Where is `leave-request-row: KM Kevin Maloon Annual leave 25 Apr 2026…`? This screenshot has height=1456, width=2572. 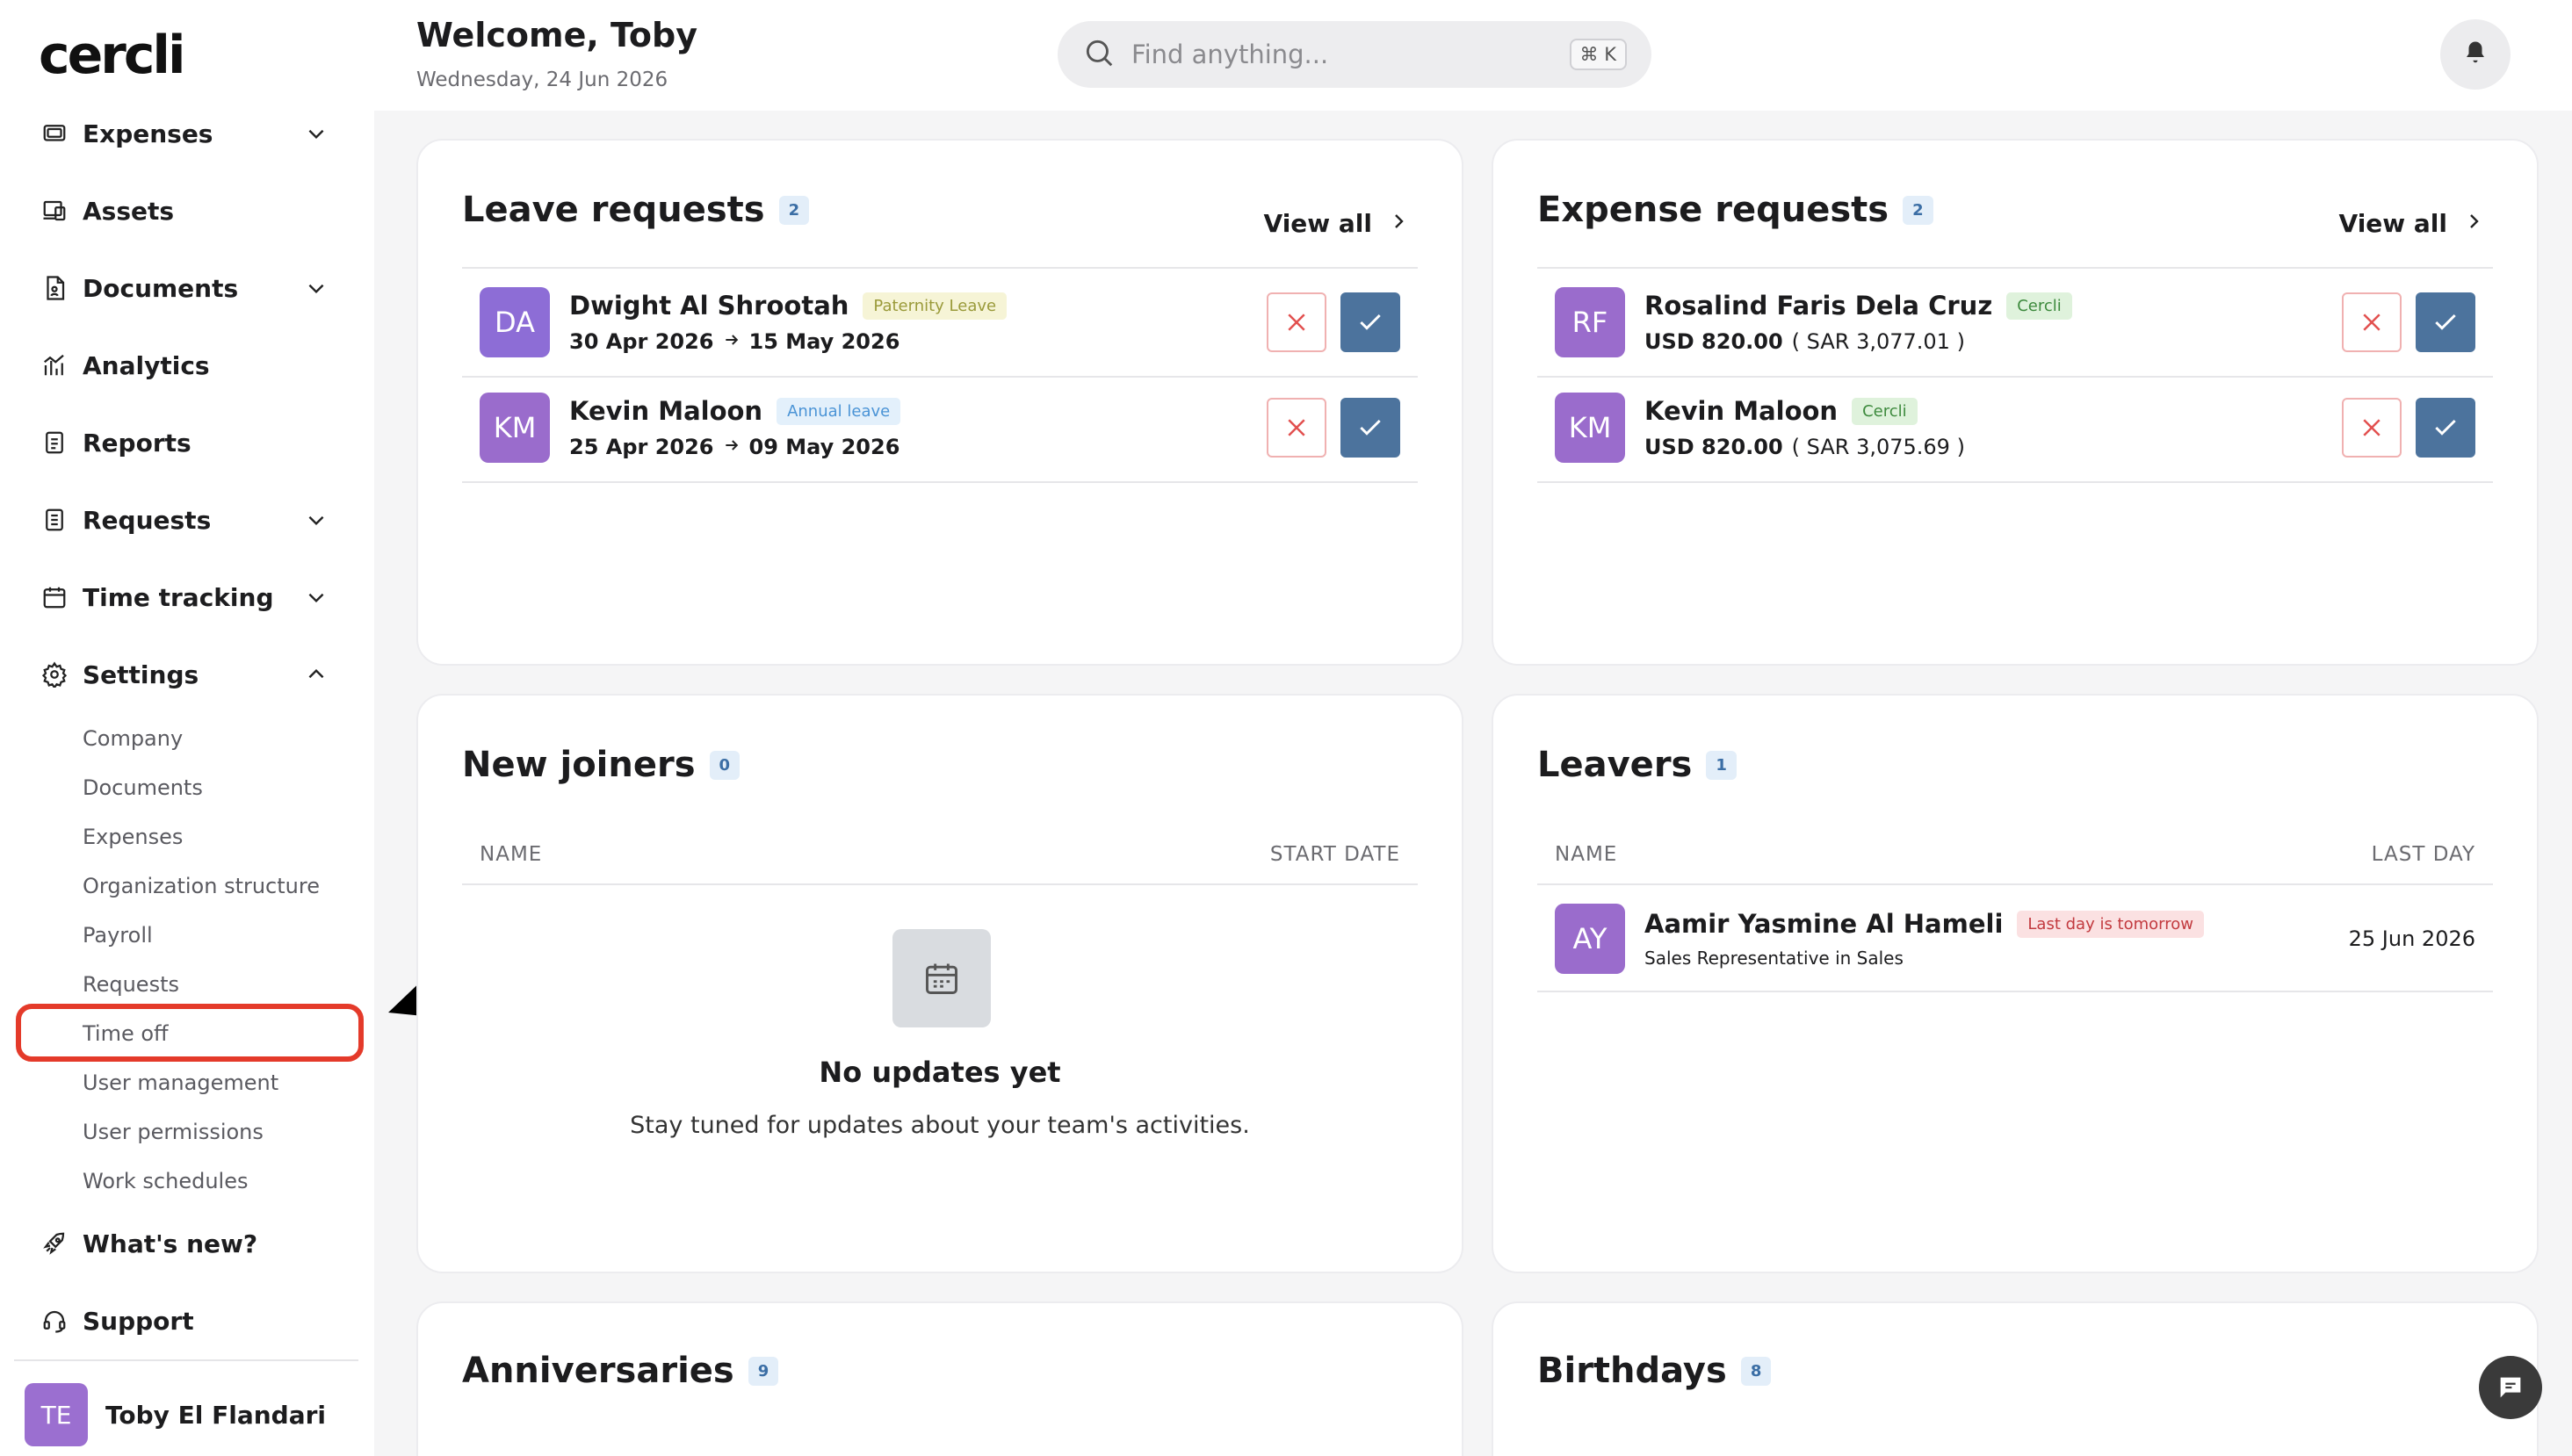 leave-request-row: KM Kevin Maloon Annual leave 25 Apr 2026… is located at coordinates (940, 427).